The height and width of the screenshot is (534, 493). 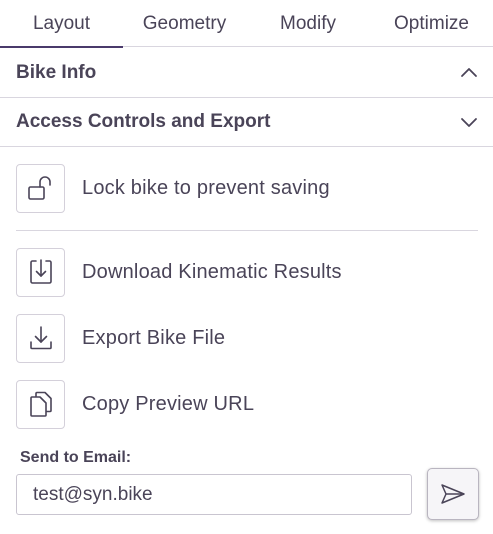 I want to click on tab-optimize: Optimize, so click(x=431, y=23).